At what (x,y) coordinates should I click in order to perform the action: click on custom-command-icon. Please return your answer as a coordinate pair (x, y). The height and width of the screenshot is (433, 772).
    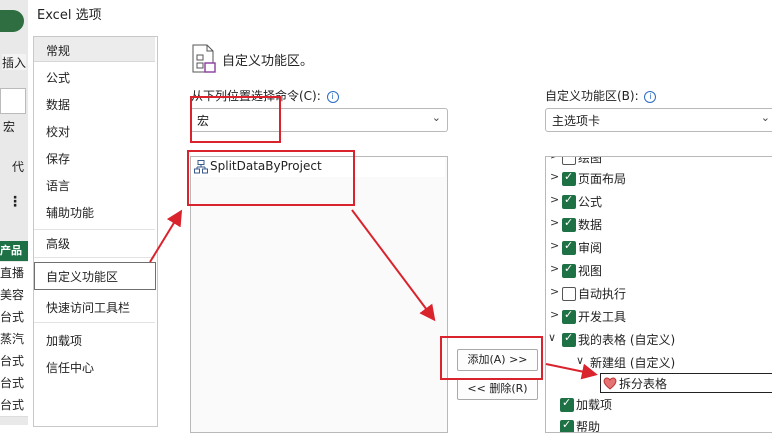
    Looking at the image, I should click on (610, 383).